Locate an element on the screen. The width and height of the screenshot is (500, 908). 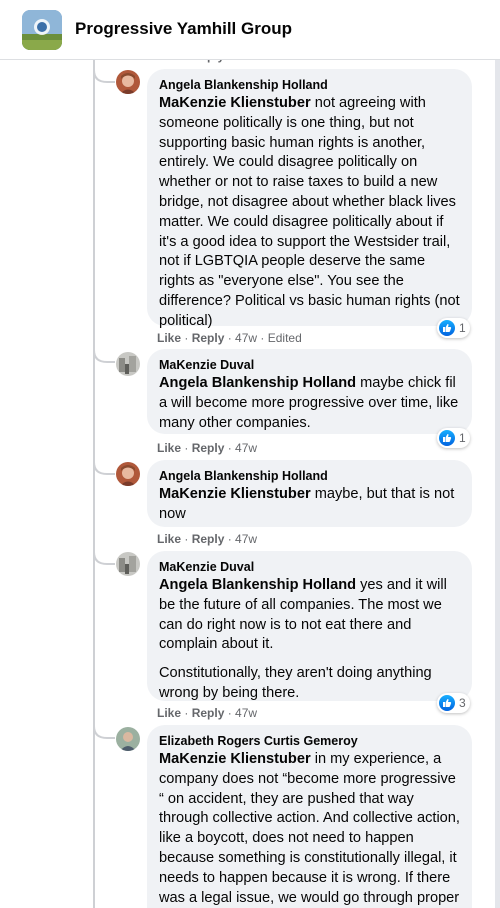
comment-author: Elizabeth Rogers Curtis Gemeroy is located at coordinates (309, 741).